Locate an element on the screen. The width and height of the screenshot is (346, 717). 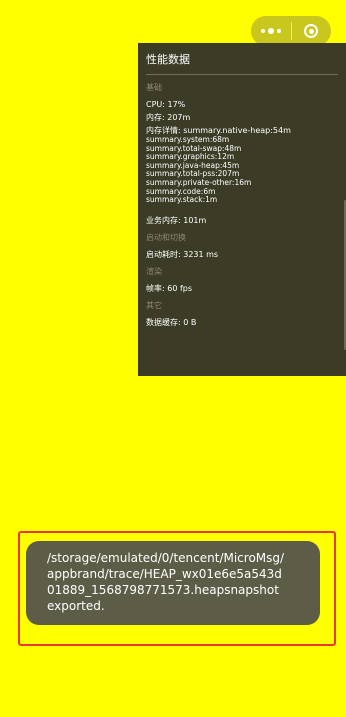
business-memory-value: 业务内存: 101m is located at coordinates (176, 220).